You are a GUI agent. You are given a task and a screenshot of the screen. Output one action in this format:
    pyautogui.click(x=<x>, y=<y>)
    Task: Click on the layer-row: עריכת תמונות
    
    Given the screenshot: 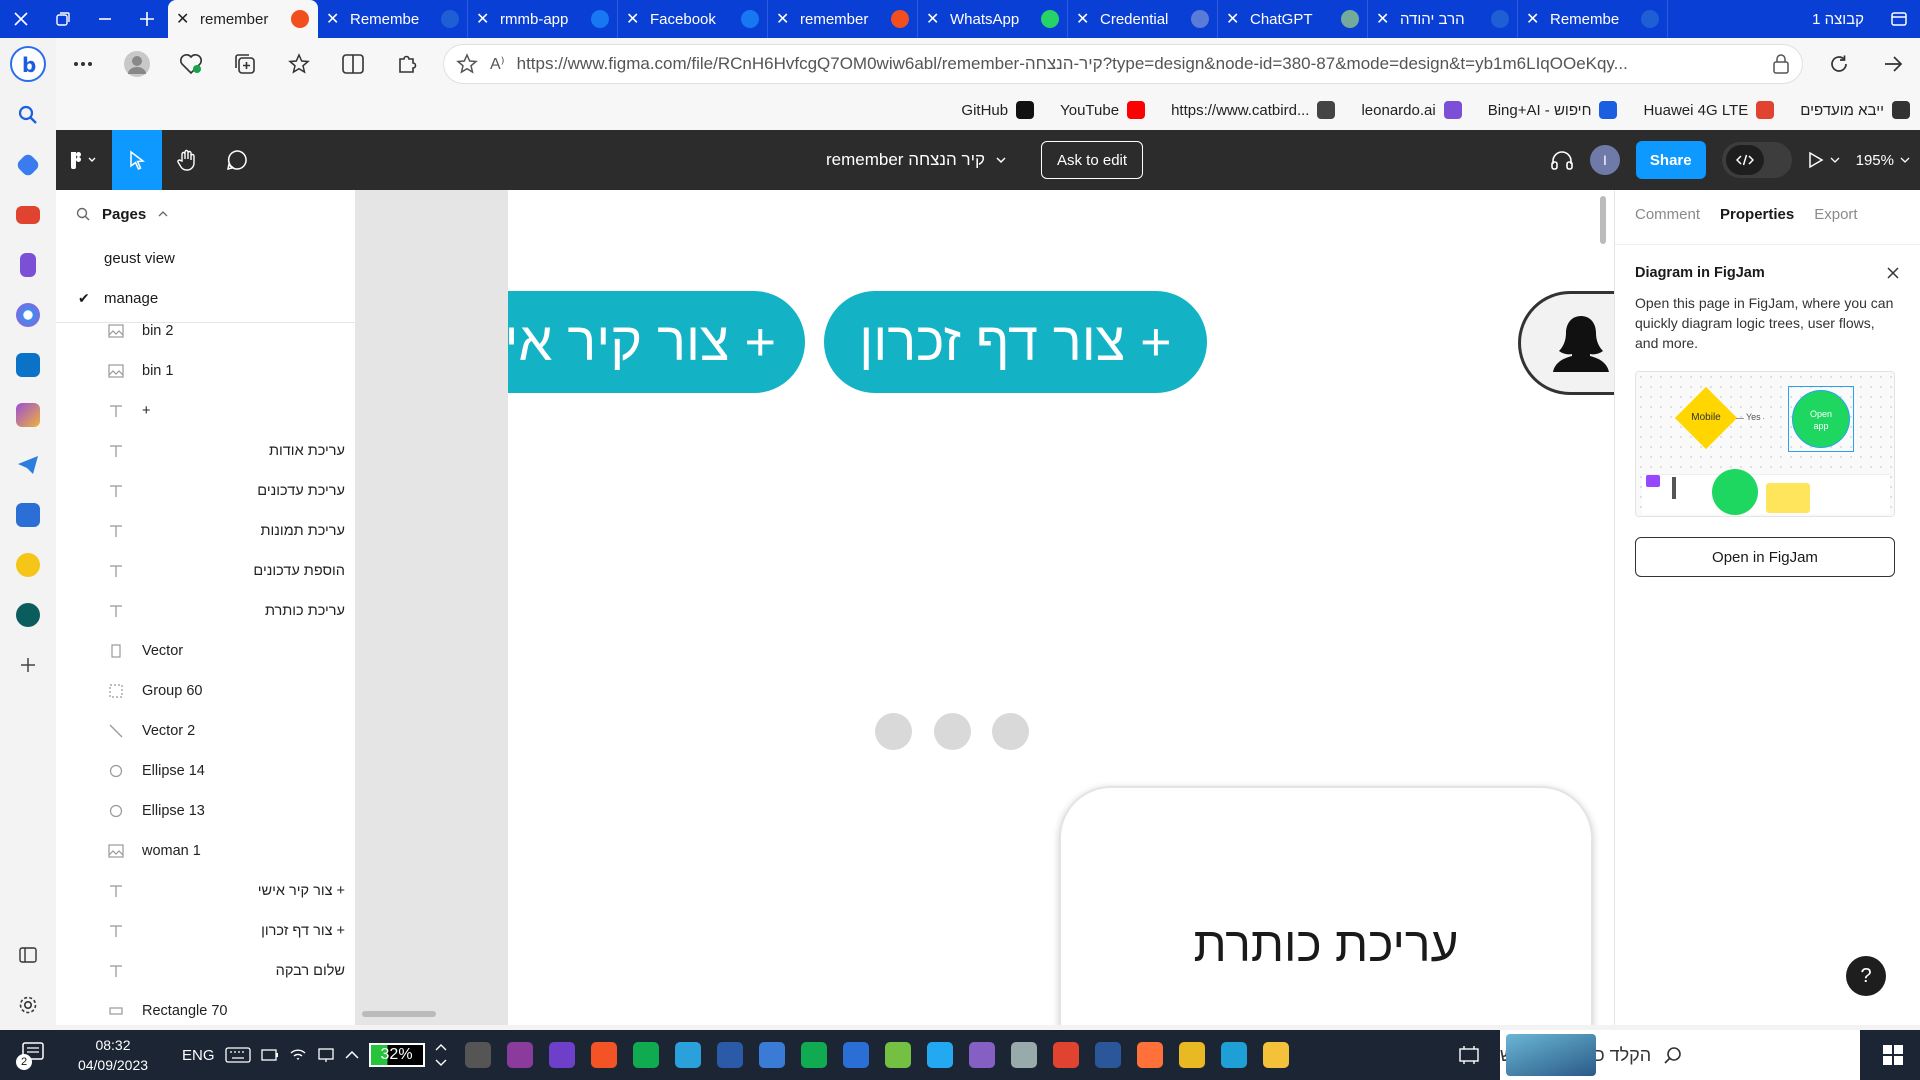 What is the action you would take?
    pyautogui.click(x=205, y=531)
    